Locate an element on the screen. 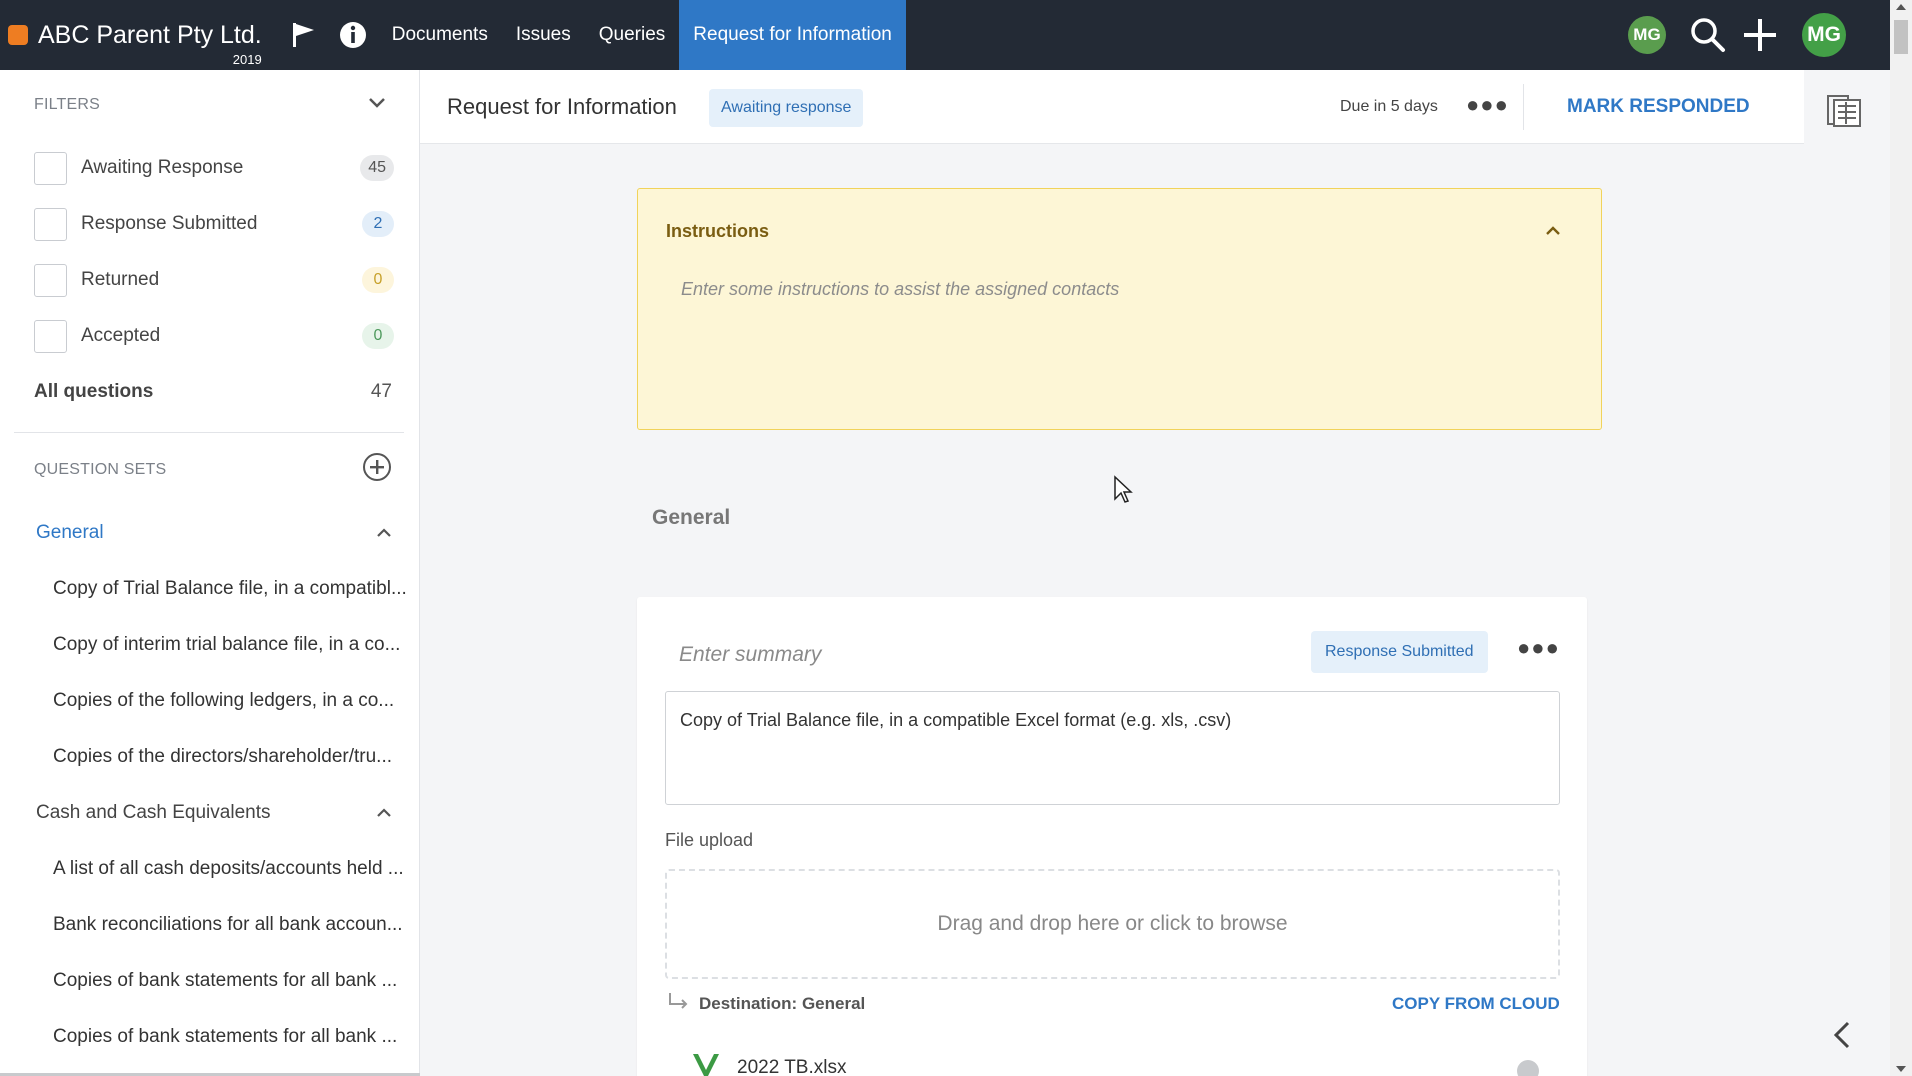  all-questions-filter: All questions 47 is located at coordinates (213, 392).